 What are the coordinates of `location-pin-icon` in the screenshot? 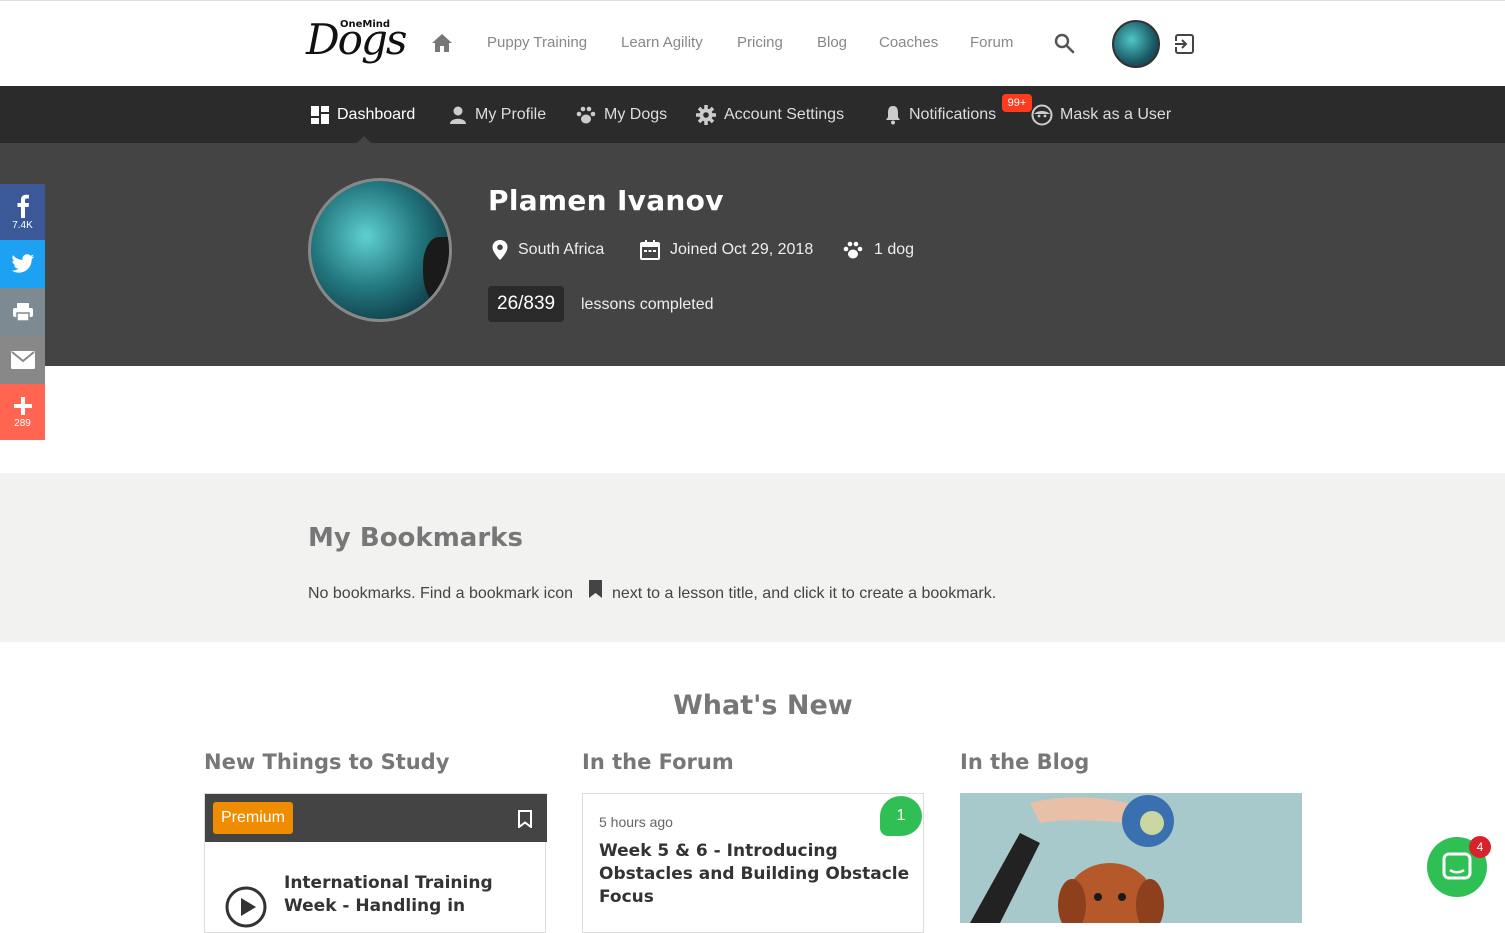 It's located at (500, 250).